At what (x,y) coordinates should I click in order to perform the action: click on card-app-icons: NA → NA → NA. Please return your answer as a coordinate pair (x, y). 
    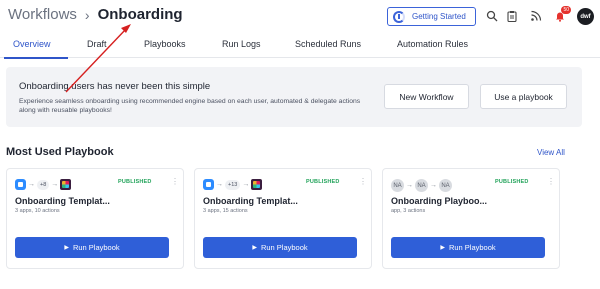
    Looking at the image, I should click on (421, 185).